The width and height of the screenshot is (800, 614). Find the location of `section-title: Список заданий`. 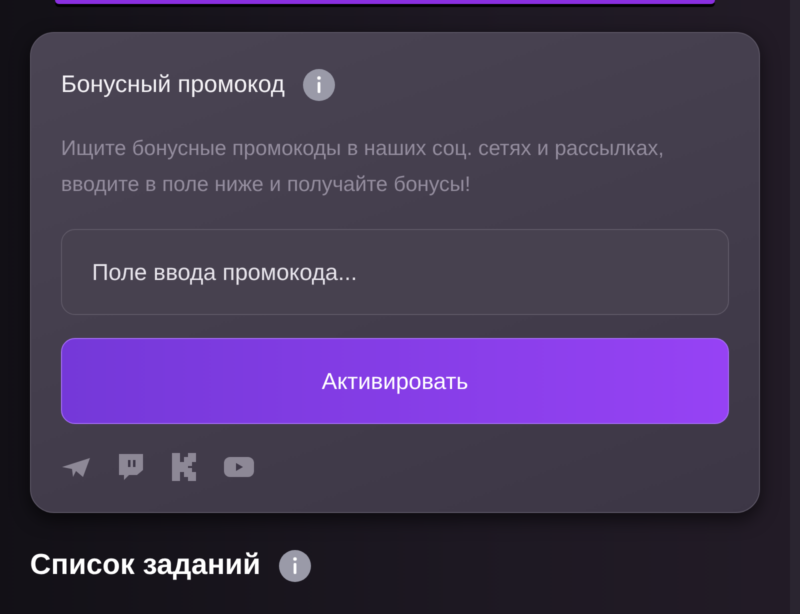

section-title: Список заданий is located at coordinates (145, 565).